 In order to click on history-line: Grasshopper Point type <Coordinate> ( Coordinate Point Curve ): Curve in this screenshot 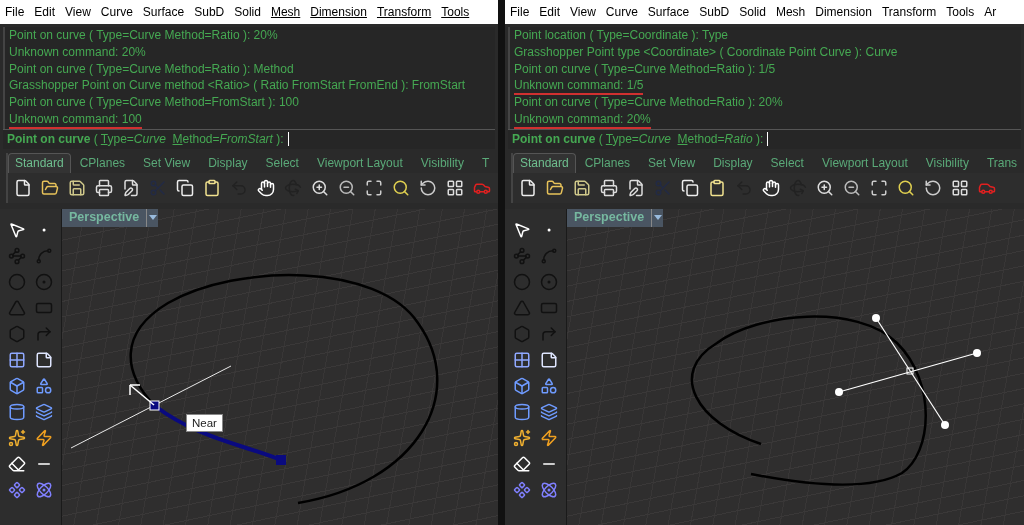, I will do `click(706, 52)`.